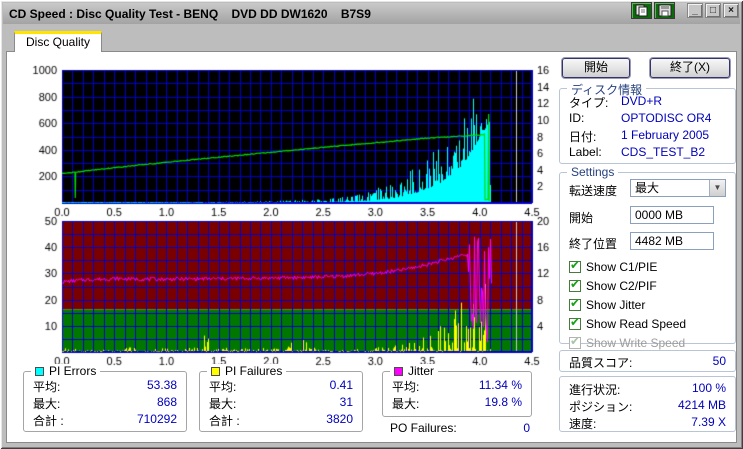  I want to click on save-icon, so click(664, 10).